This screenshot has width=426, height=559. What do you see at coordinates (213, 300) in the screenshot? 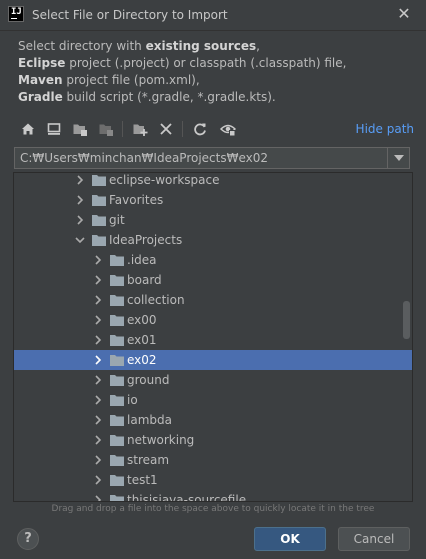
I see `tree-row: collection` at bounding box center [213, 300].